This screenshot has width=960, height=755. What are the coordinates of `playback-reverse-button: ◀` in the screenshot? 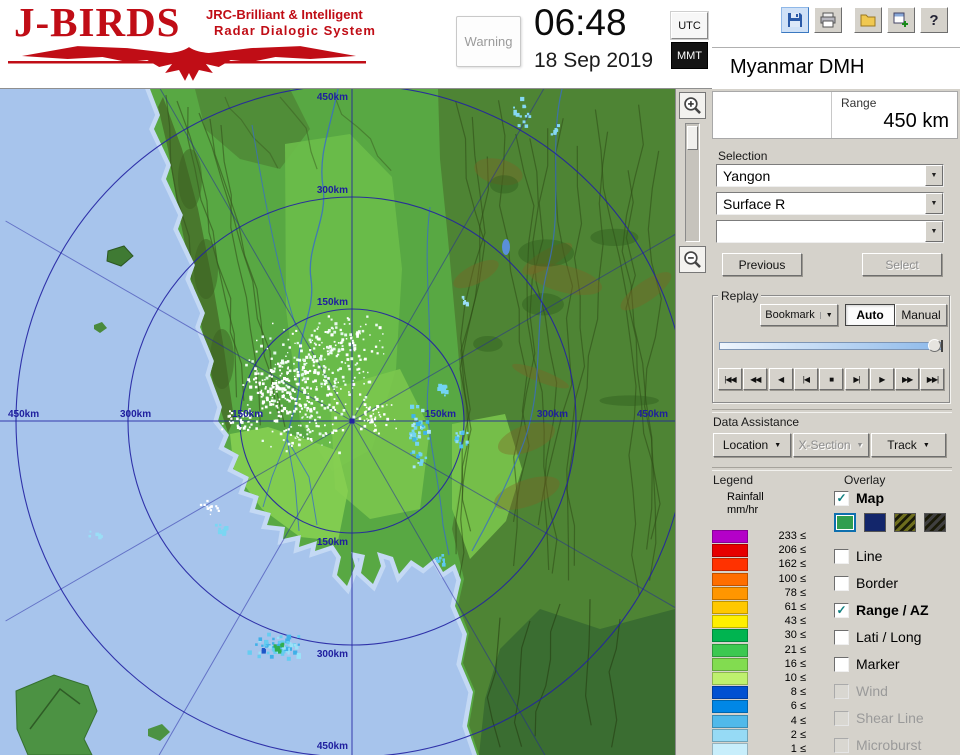 It's located at (780, 379).